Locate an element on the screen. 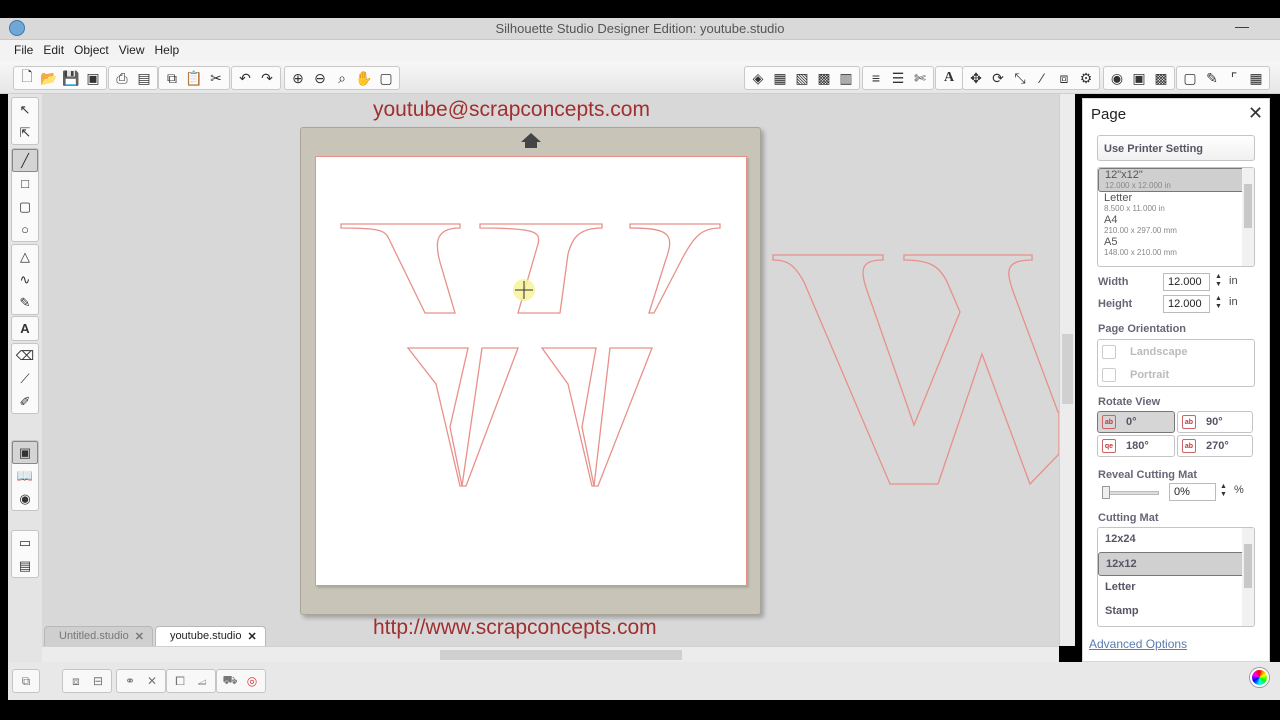 The image size is (1280, 720). fill-color-icon: ◈ is located at coordinates (758, 78).